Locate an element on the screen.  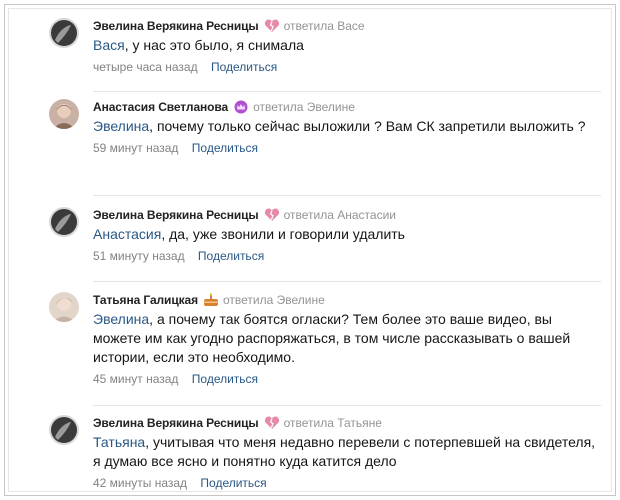
mention-link: Татьяна is located at coordinates (119, 442).